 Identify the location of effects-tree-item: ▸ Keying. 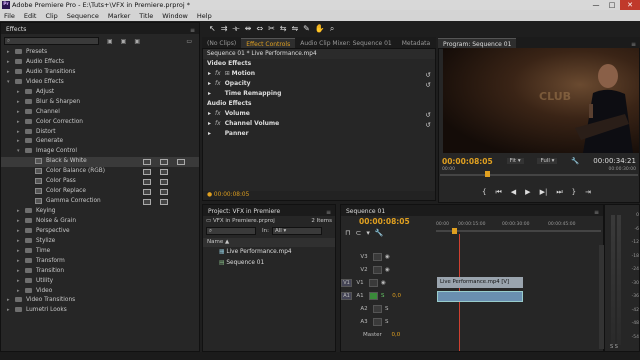
(100, 212).